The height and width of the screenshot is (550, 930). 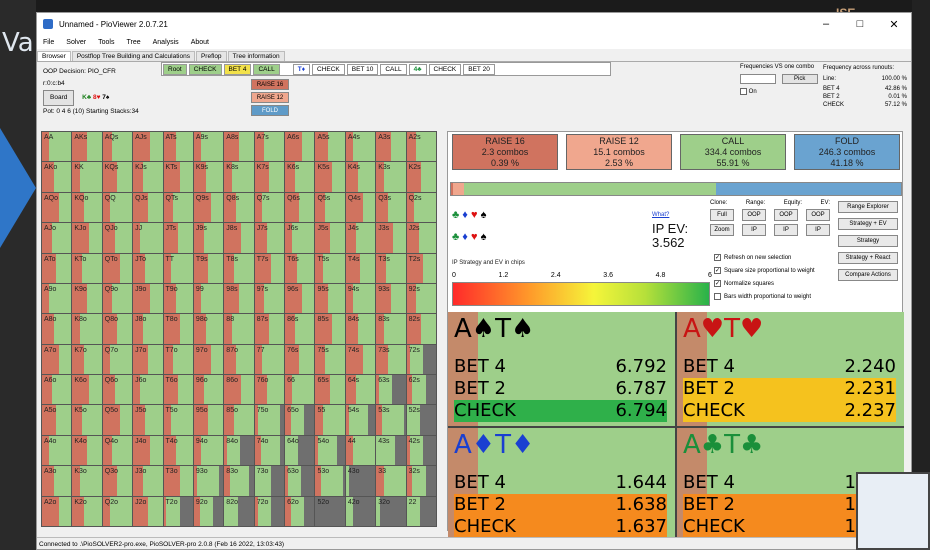 What do you see at coordinates (239, 450) in the screenshot?
I see `hand-cell: 84o` at bounding box center [239, 450].